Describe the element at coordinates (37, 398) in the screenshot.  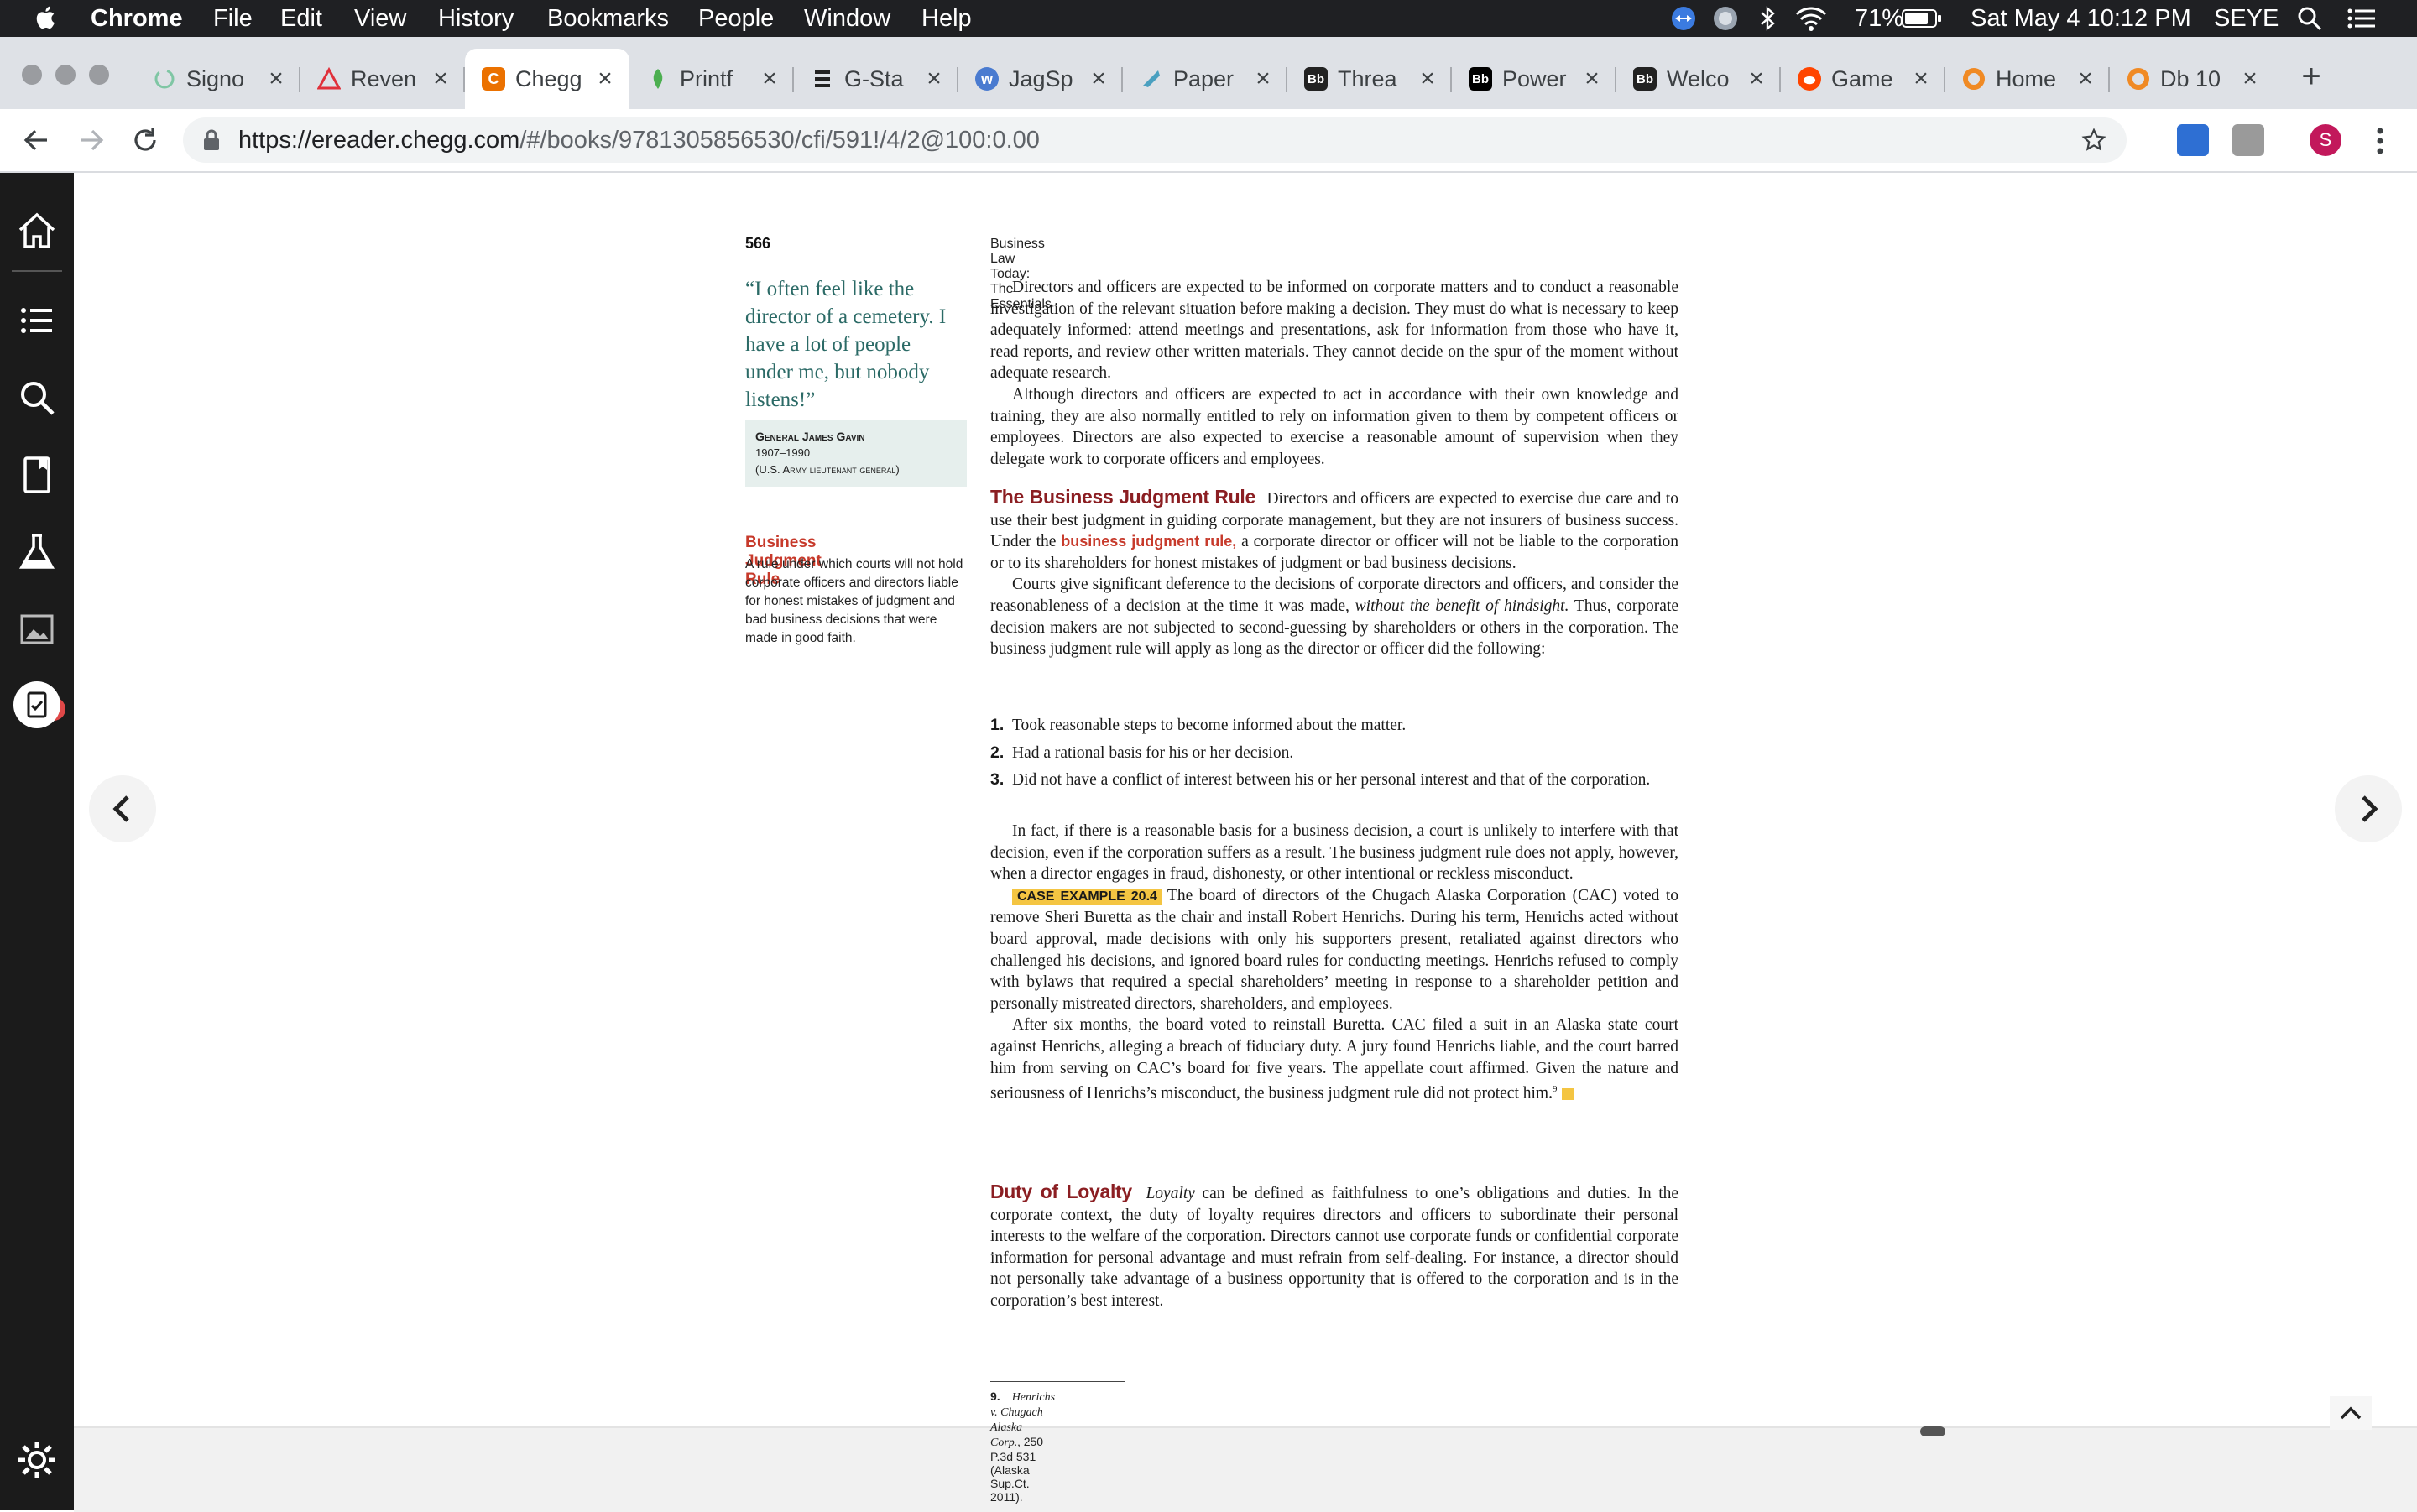
I see `search-icon` at that location.